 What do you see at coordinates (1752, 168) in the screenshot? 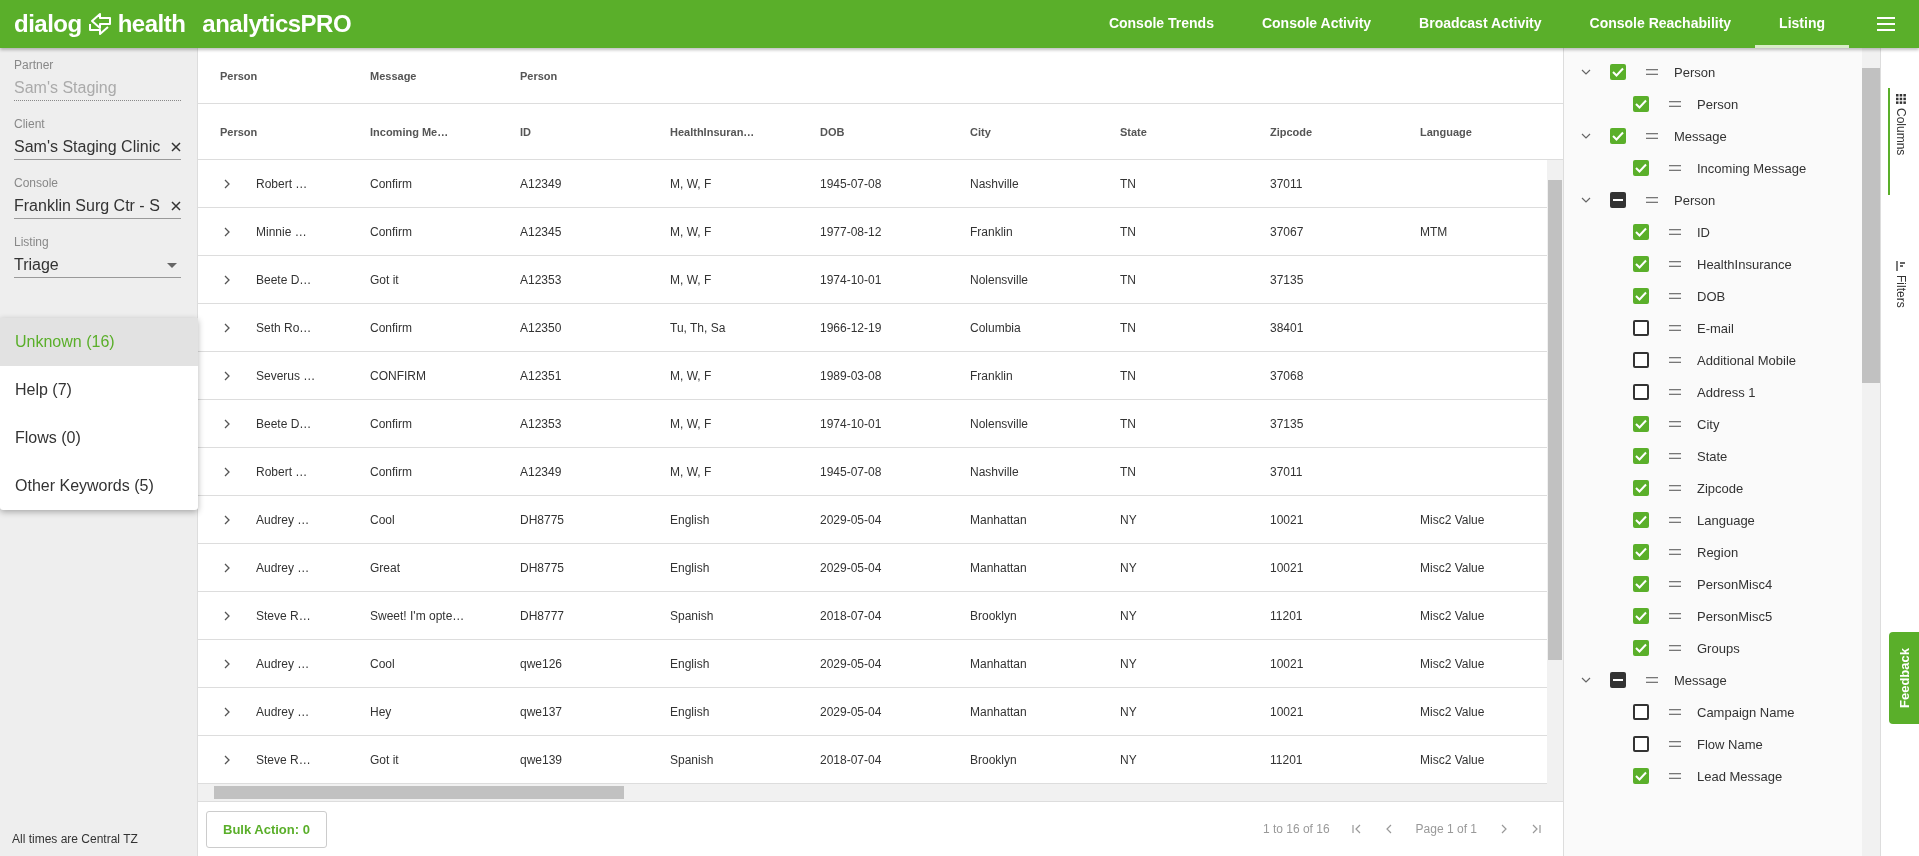
I see `column-label: Incoming Message` at bounding box center [1752, 168].